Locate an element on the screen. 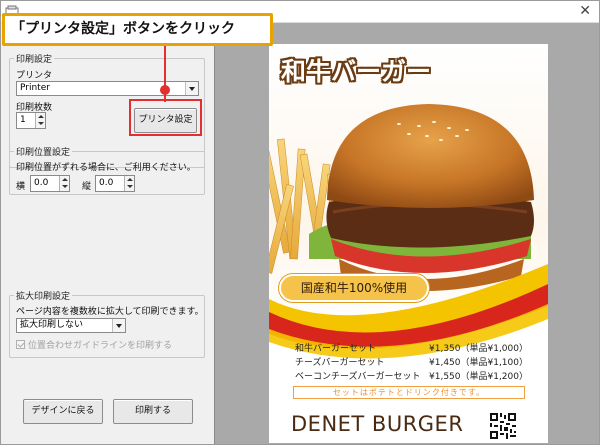  printer-settings-highlight is located at coordinates (165, 117).